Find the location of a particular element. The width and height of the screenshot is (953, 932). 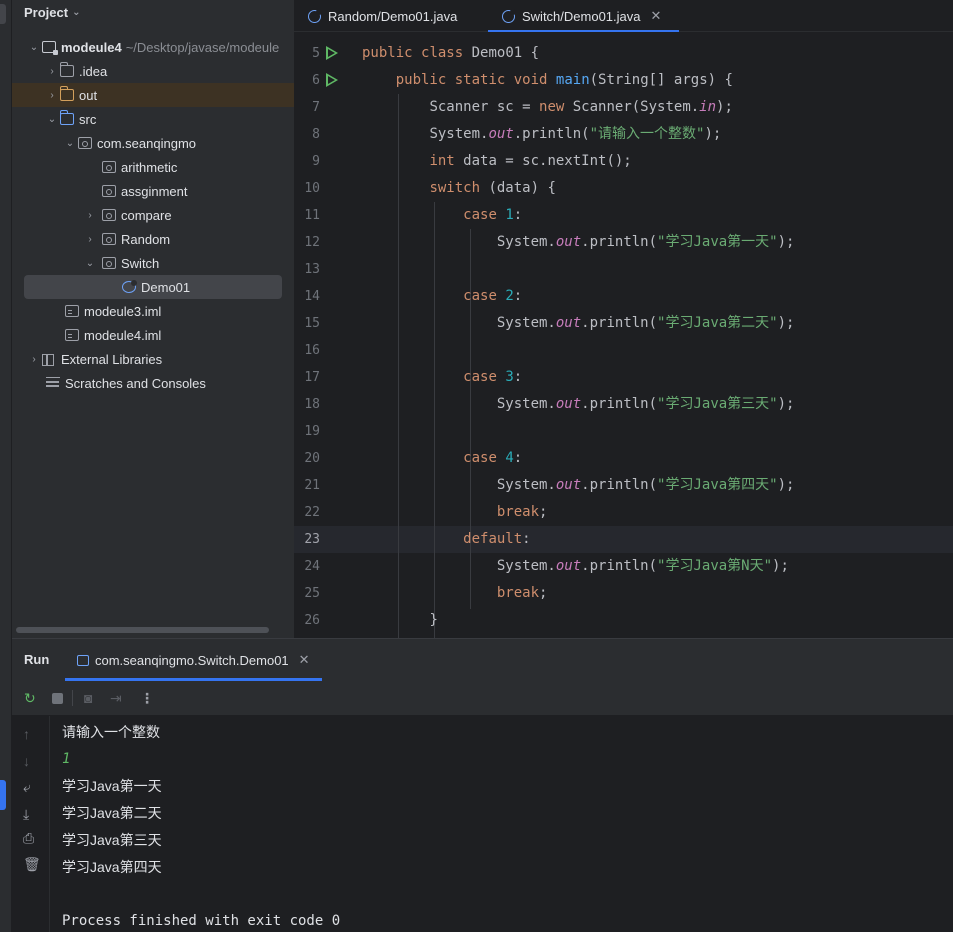

tree-item-label: Random is located at coordinates (146, 239).